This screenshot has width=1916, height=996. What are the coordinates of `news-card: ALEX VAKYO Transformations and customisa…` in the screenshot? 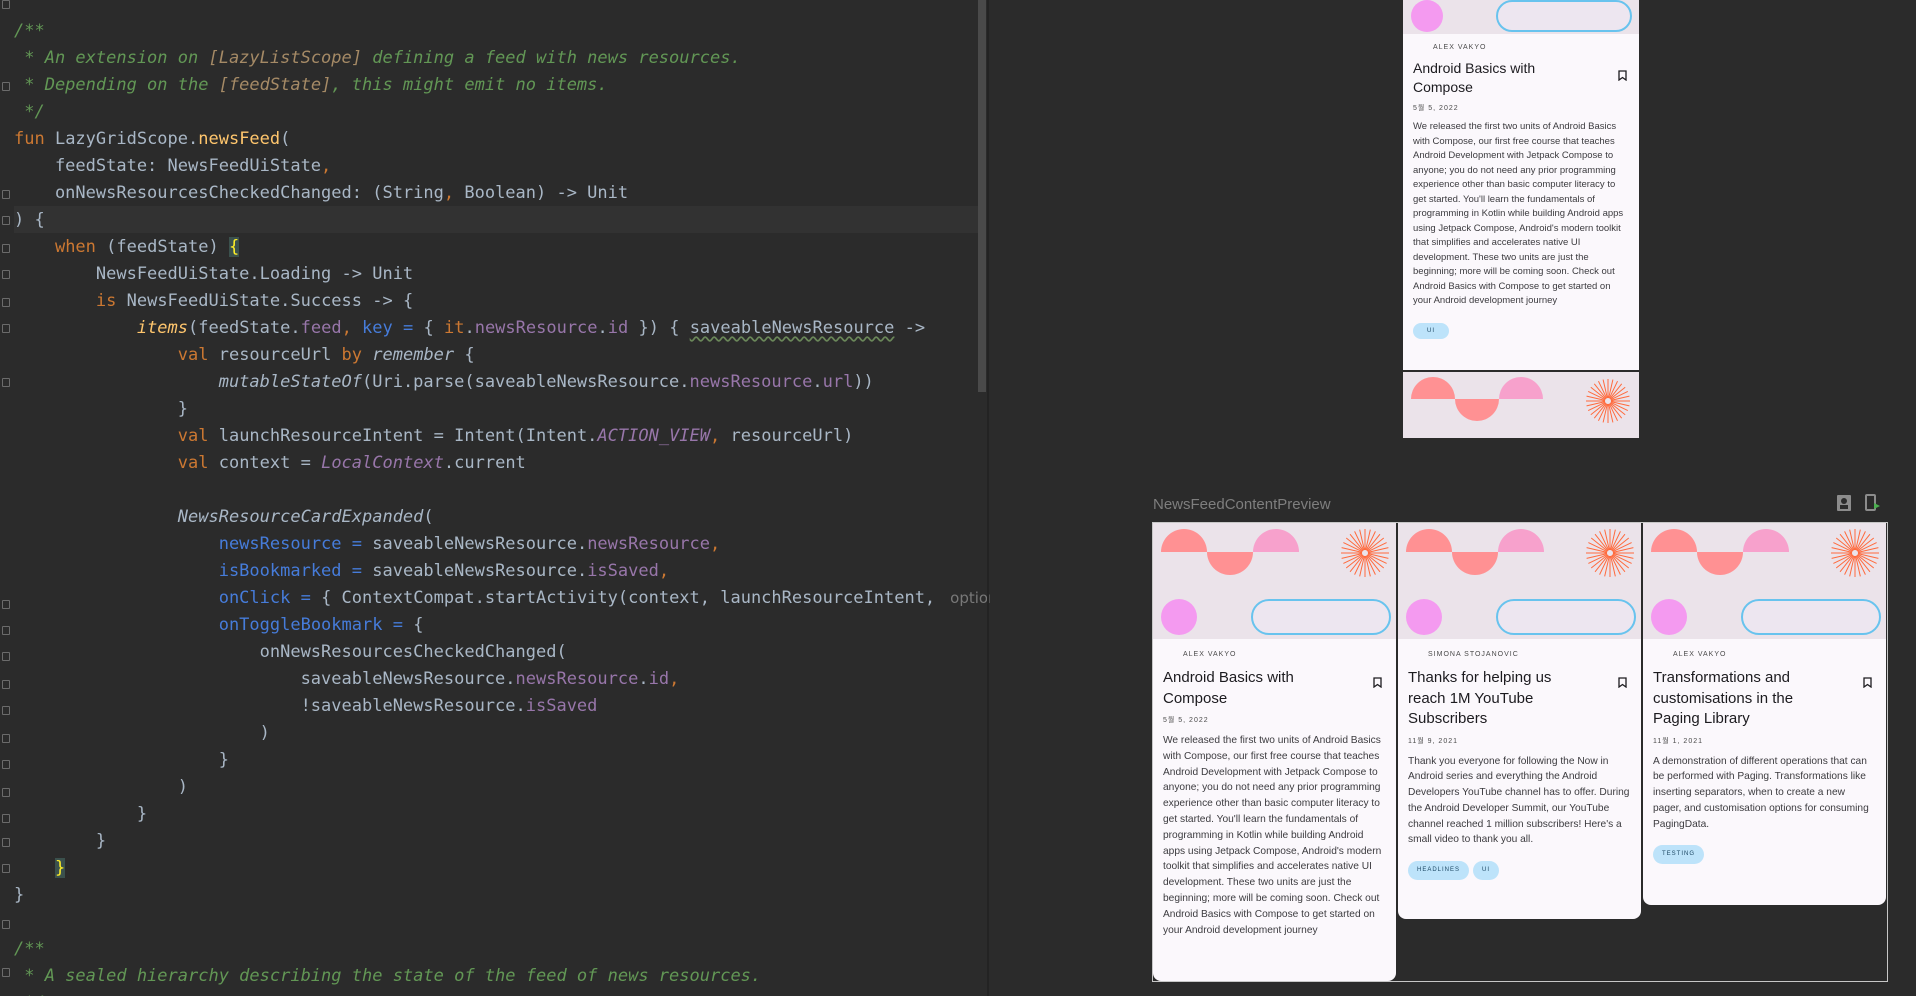 It's located at (1764, 714).